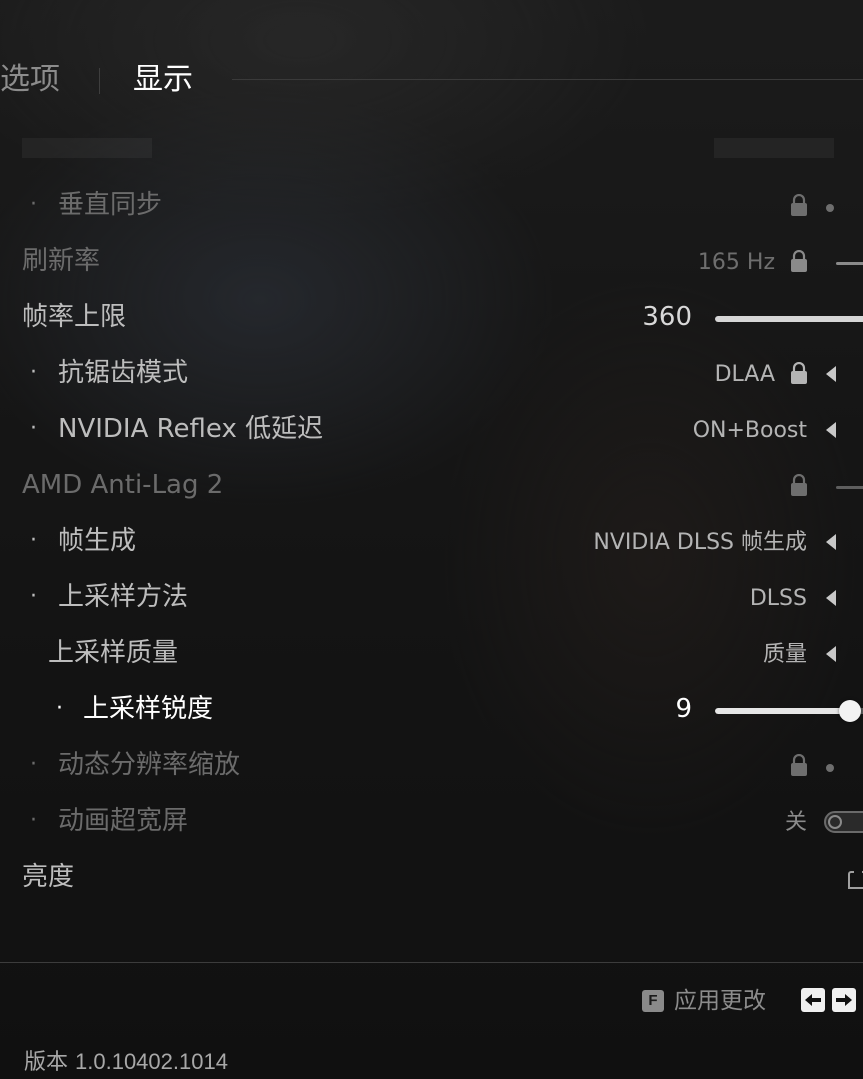  What do you see at coordinates (795, 822) in the screenshot?
I see `setting-value: 关` at bounding box center [795, 822].